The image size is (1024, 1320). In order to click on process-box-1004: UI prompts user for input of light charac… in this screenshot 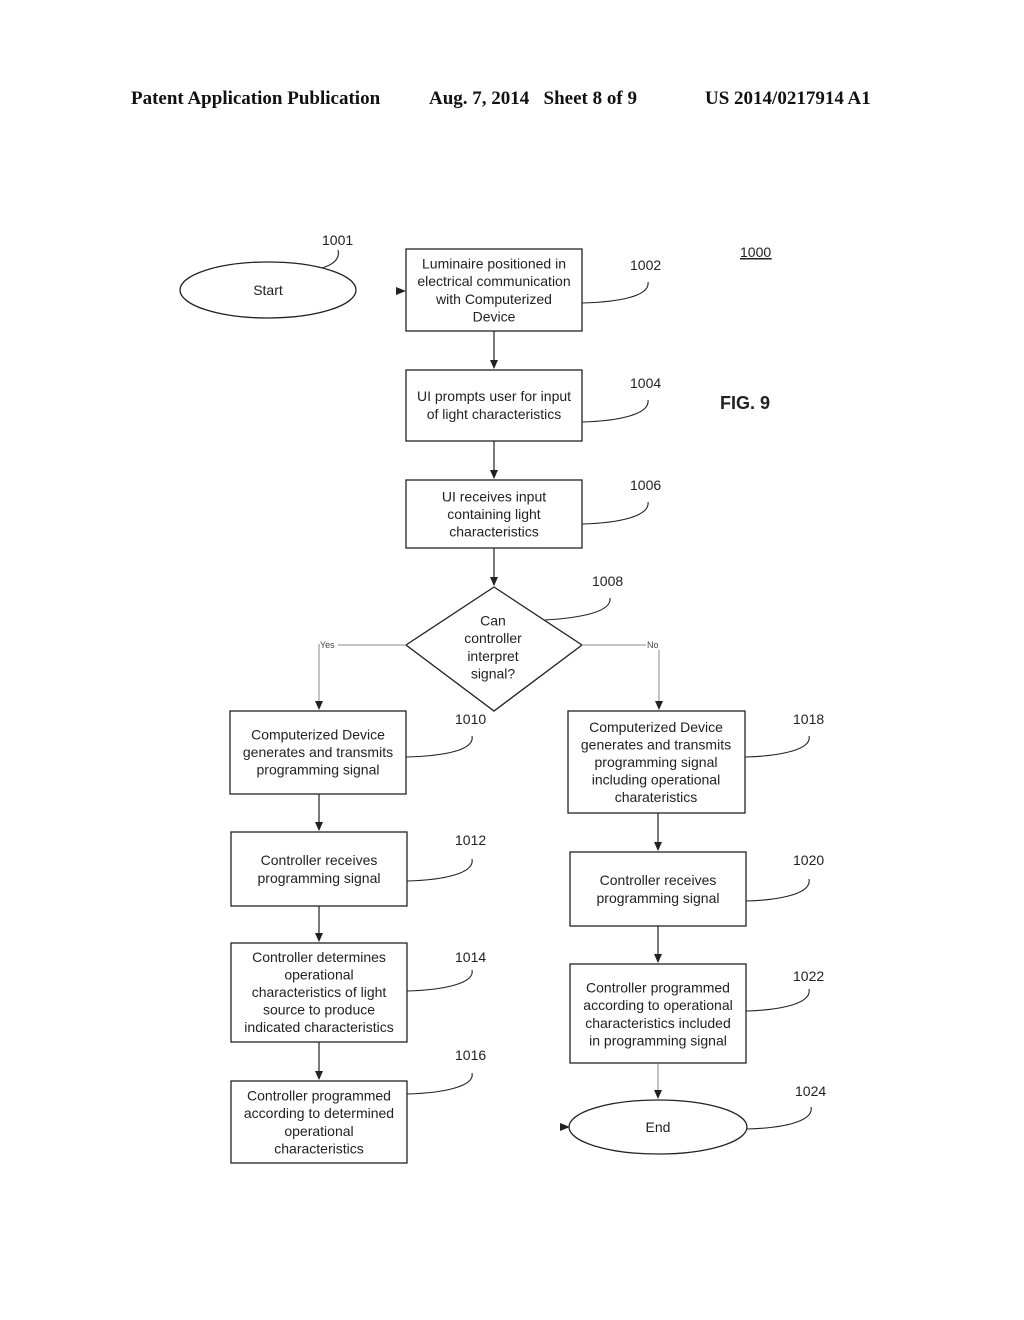, I will do `click(494, 405)`.